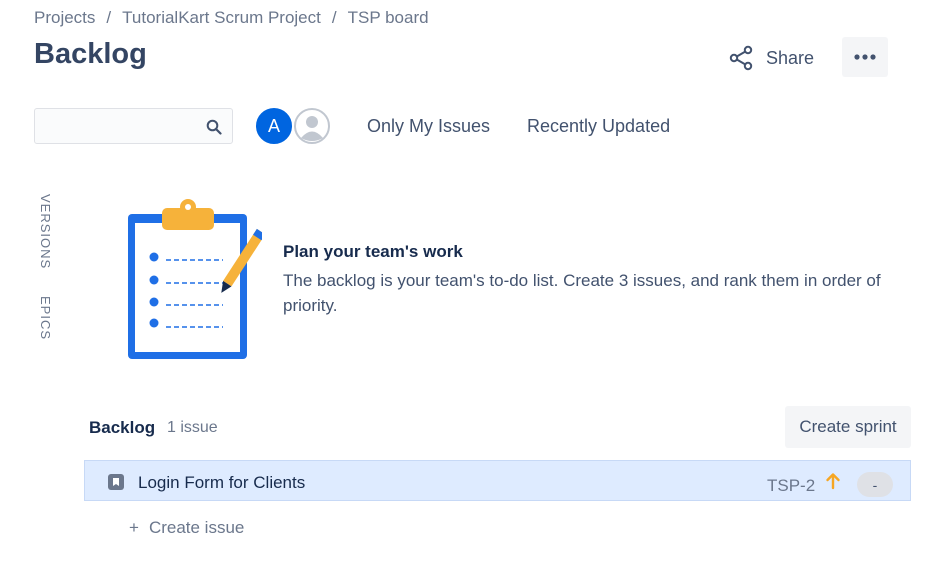 The height and width of the screenshot is (573, 927). I want to click on create-issue-button: + Create issue, so click(186, 528).